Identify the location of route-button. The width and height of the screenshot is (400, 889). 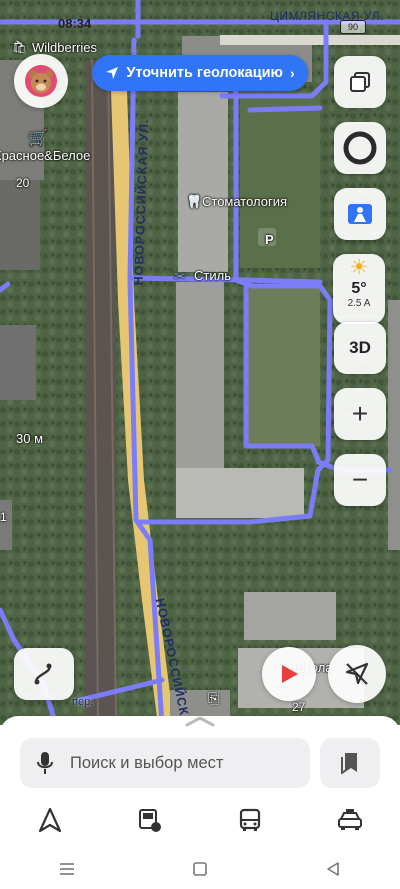
(44, 674).